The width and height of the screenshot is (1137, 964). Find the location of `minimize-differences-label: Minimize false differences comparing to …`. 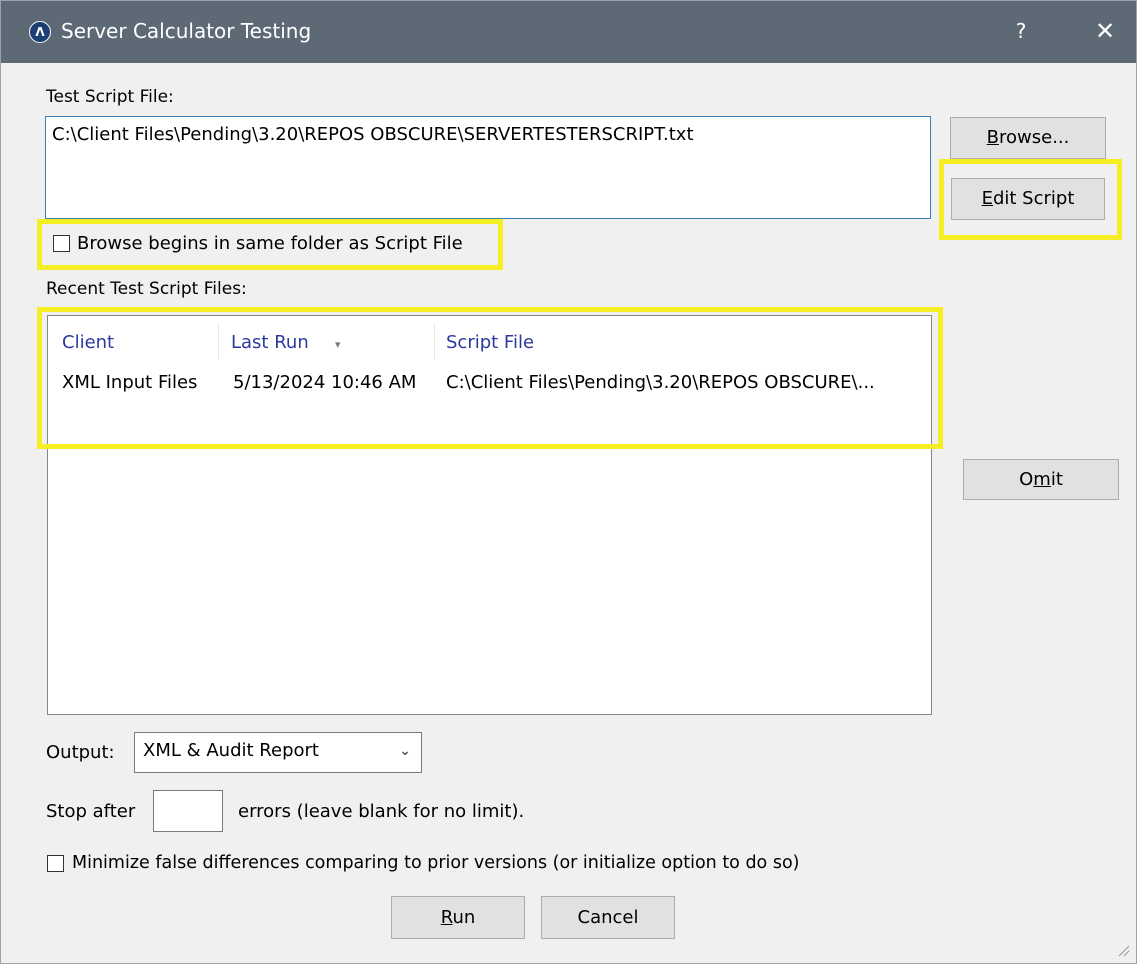

minimize-differences-label: Minimize false differences comparing to … is located at coordinates (435, 863).